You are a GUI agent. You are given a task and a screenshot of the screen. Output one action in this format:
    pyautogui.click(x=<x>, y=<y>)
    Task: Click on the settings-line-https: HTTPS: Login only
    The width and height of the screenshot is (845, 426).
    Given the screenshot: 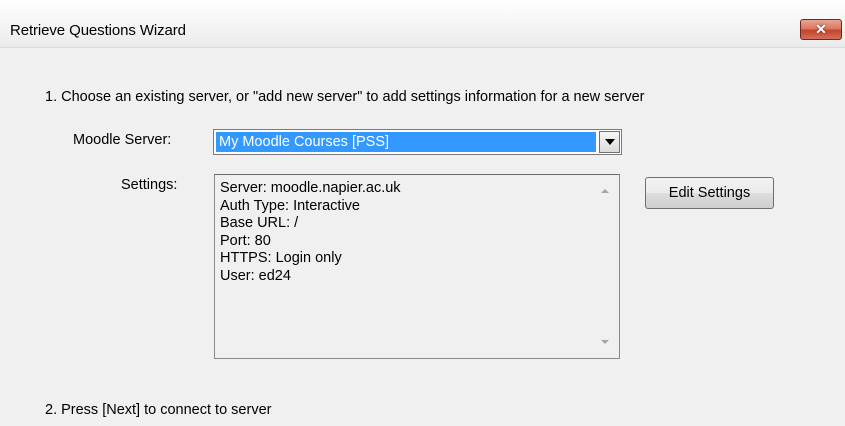 What is the action you would take?
    pyautogui.click(x=281, y=258)
    